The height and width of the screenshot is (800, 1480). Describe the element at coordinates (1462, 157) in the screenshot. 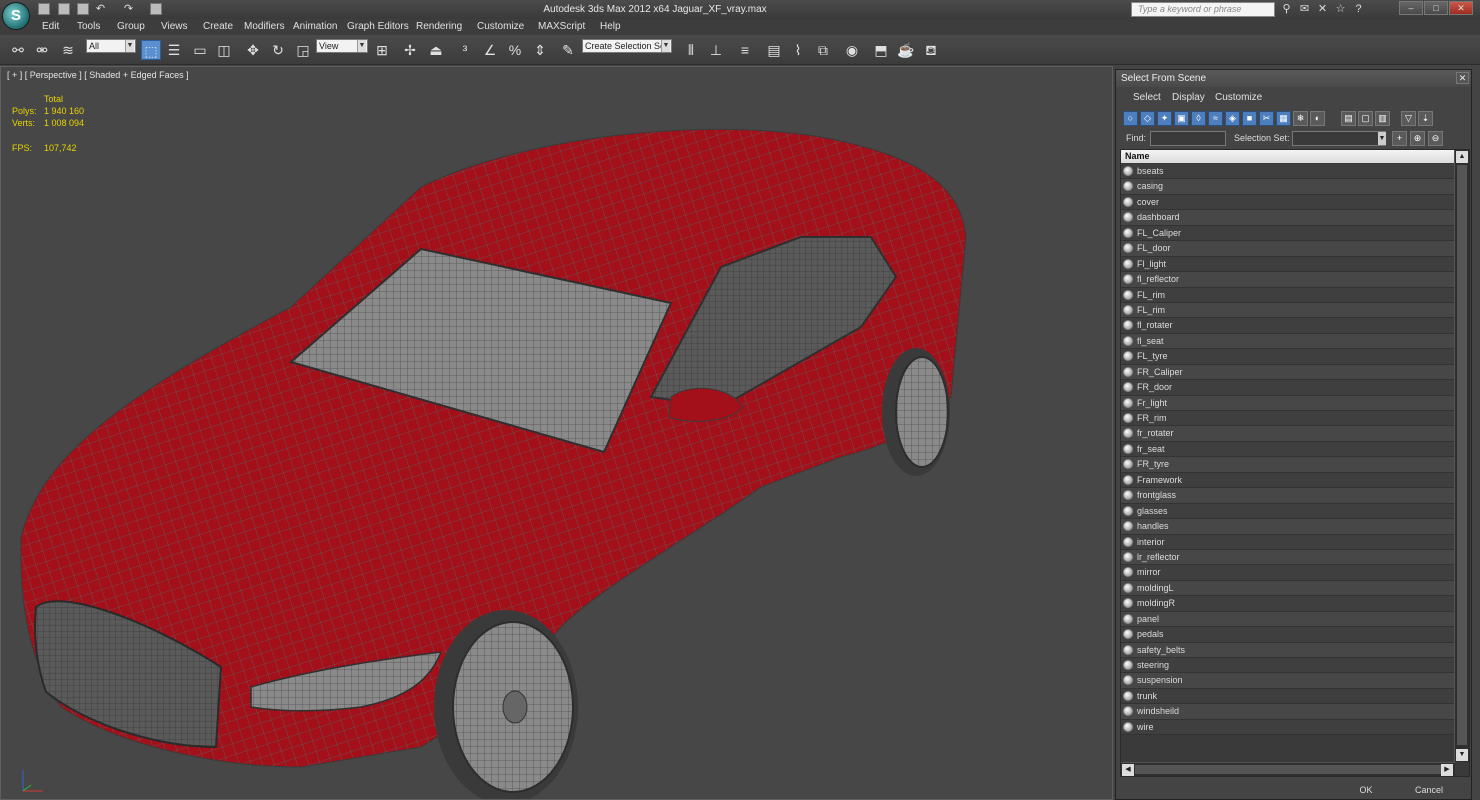

I see `scroll-up-icon: ▲` at that location.